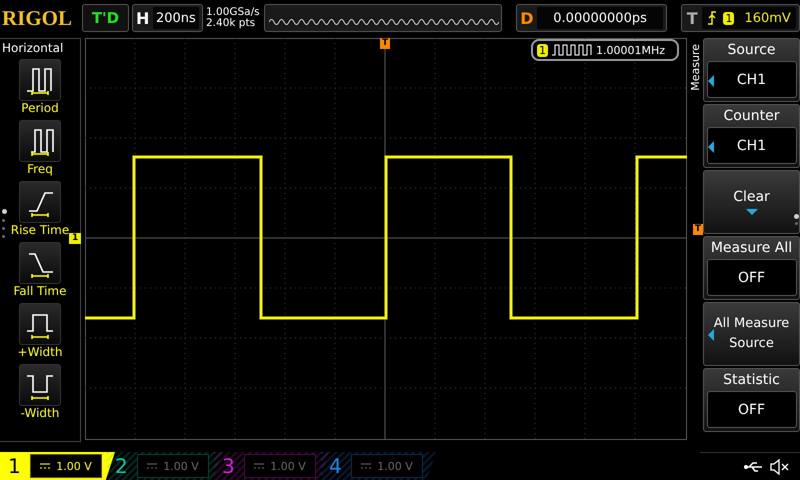 This screenshot has width=800, height=480. Describe the element at coordinates (38, 18) in the screenshot. I see `brand-logo: RIGOL` at that location.